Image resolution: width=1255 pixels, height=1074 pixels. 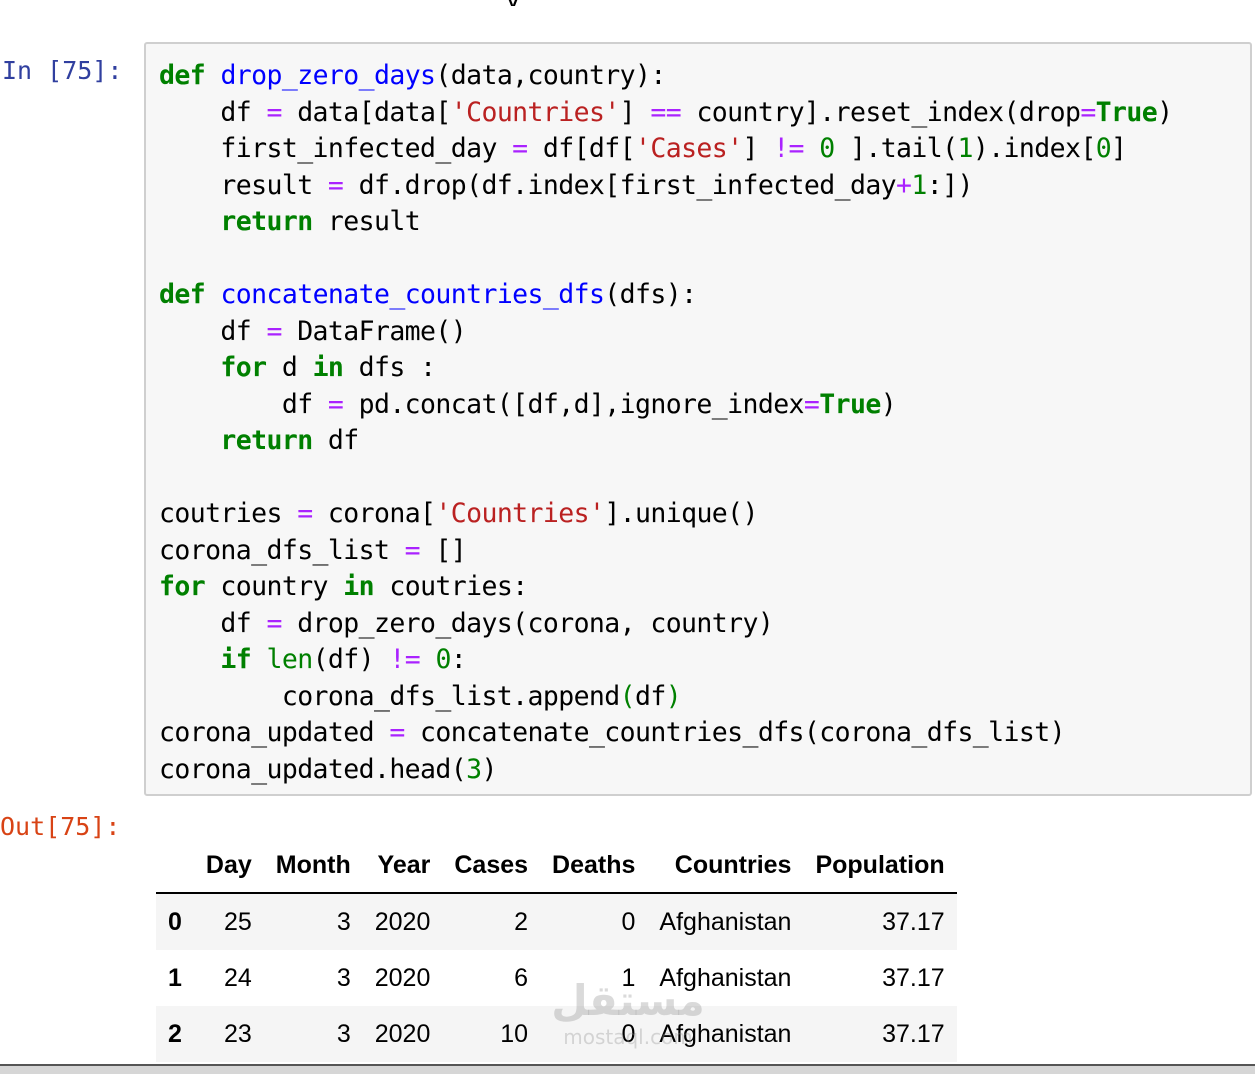 I want to click on code-token: ==, so click(x=666, y=112).